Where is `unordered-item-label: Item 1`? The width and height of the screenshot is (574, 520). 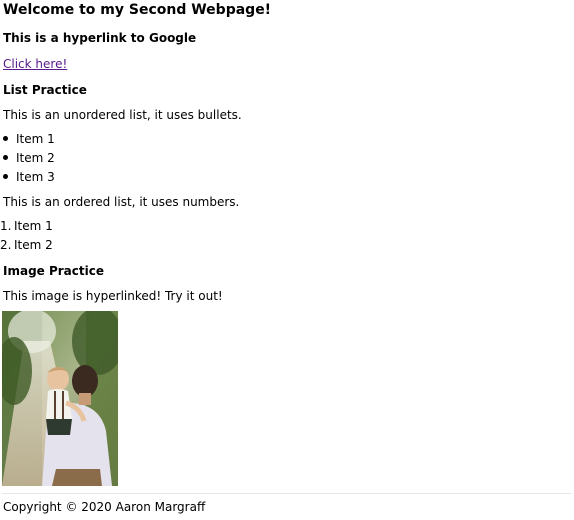
unordered-item-label: Item 1 is located at coordinates (35, 139).